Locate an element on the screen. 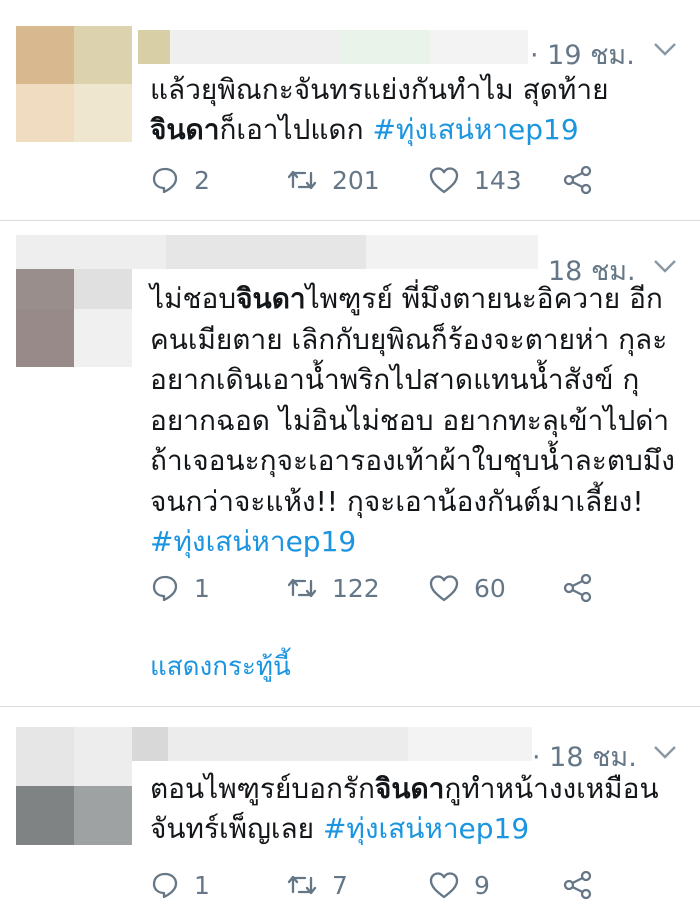  like-button: 9 is located at coordinates (459, 885).